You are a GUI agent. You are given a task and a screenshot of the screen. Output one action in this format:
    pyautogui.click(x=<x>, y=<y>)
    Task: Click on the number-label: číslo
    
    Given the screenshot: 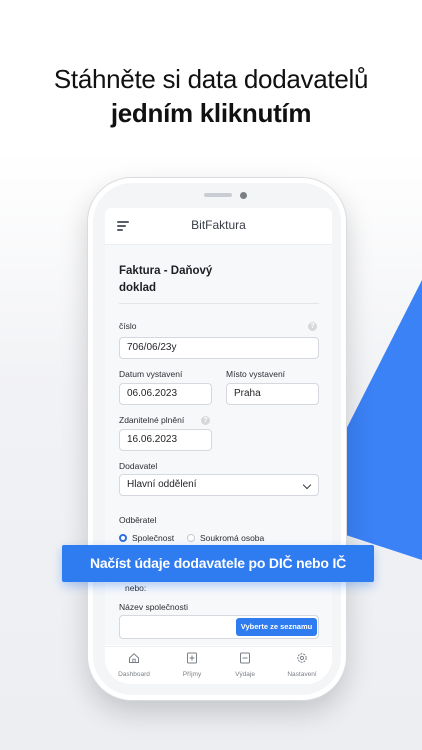 What is the action you would take?
    pyautogui.click(x=128, y=326)
    